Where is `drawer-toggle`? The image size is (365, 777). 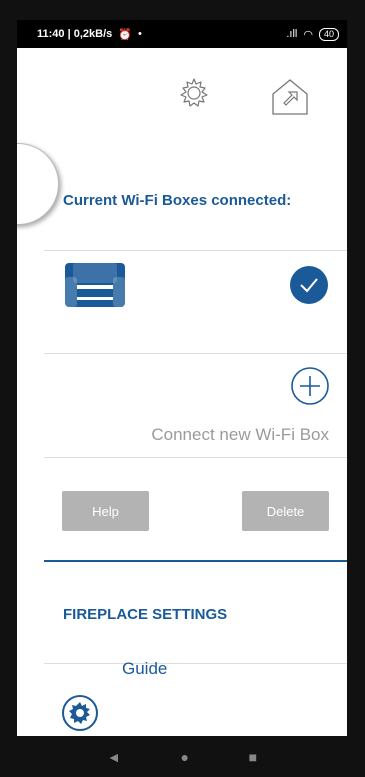
drawer-toggle is located at coordinates (38, 184).